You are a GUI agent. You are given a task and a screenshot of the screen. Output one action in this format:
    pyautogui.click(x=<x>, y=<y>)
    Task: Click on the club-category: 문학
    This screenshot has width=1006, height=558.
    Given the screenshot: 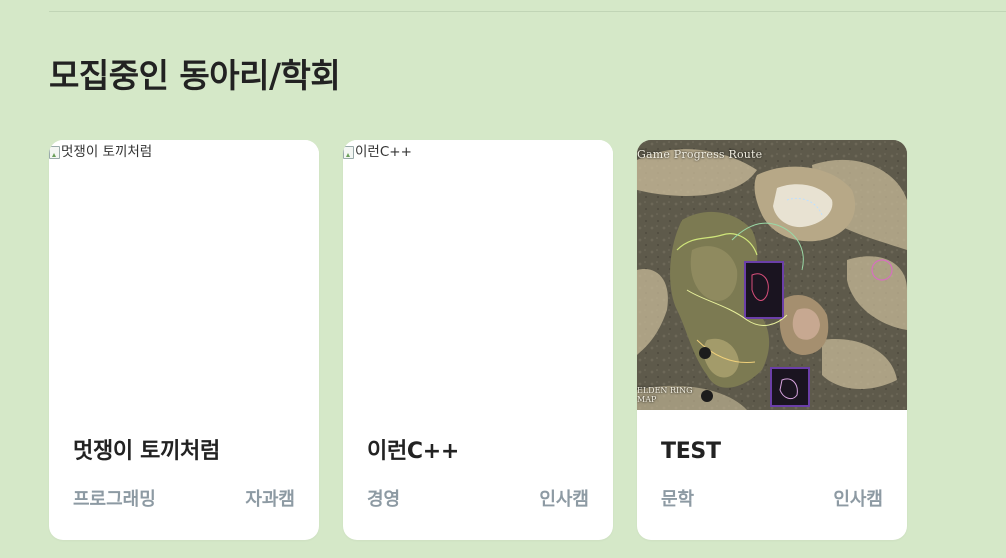 What is the action you would take?
    pyautogui.click(x=678, y=499)
    